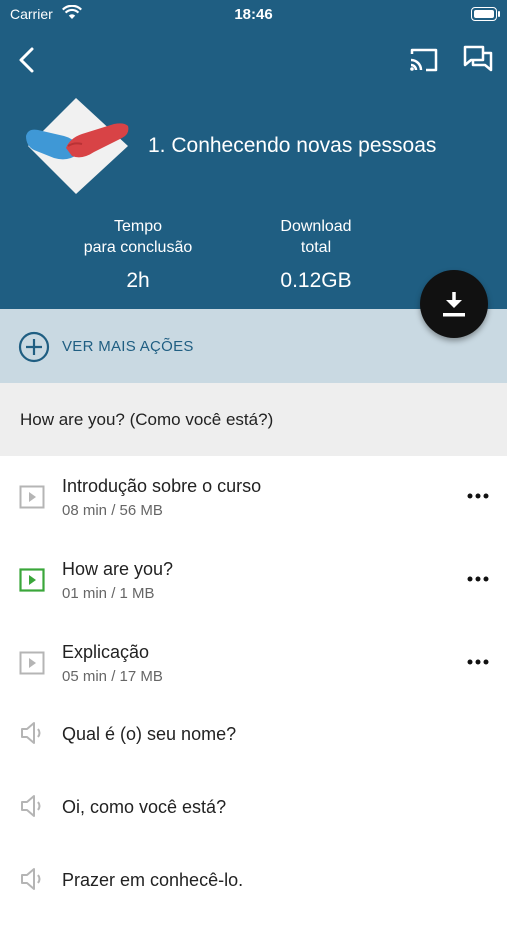 The width and height of the screenshot is (507, 926). I want to click on more-actions-label: VER MAIS AÇÕES, so click(128, 346).